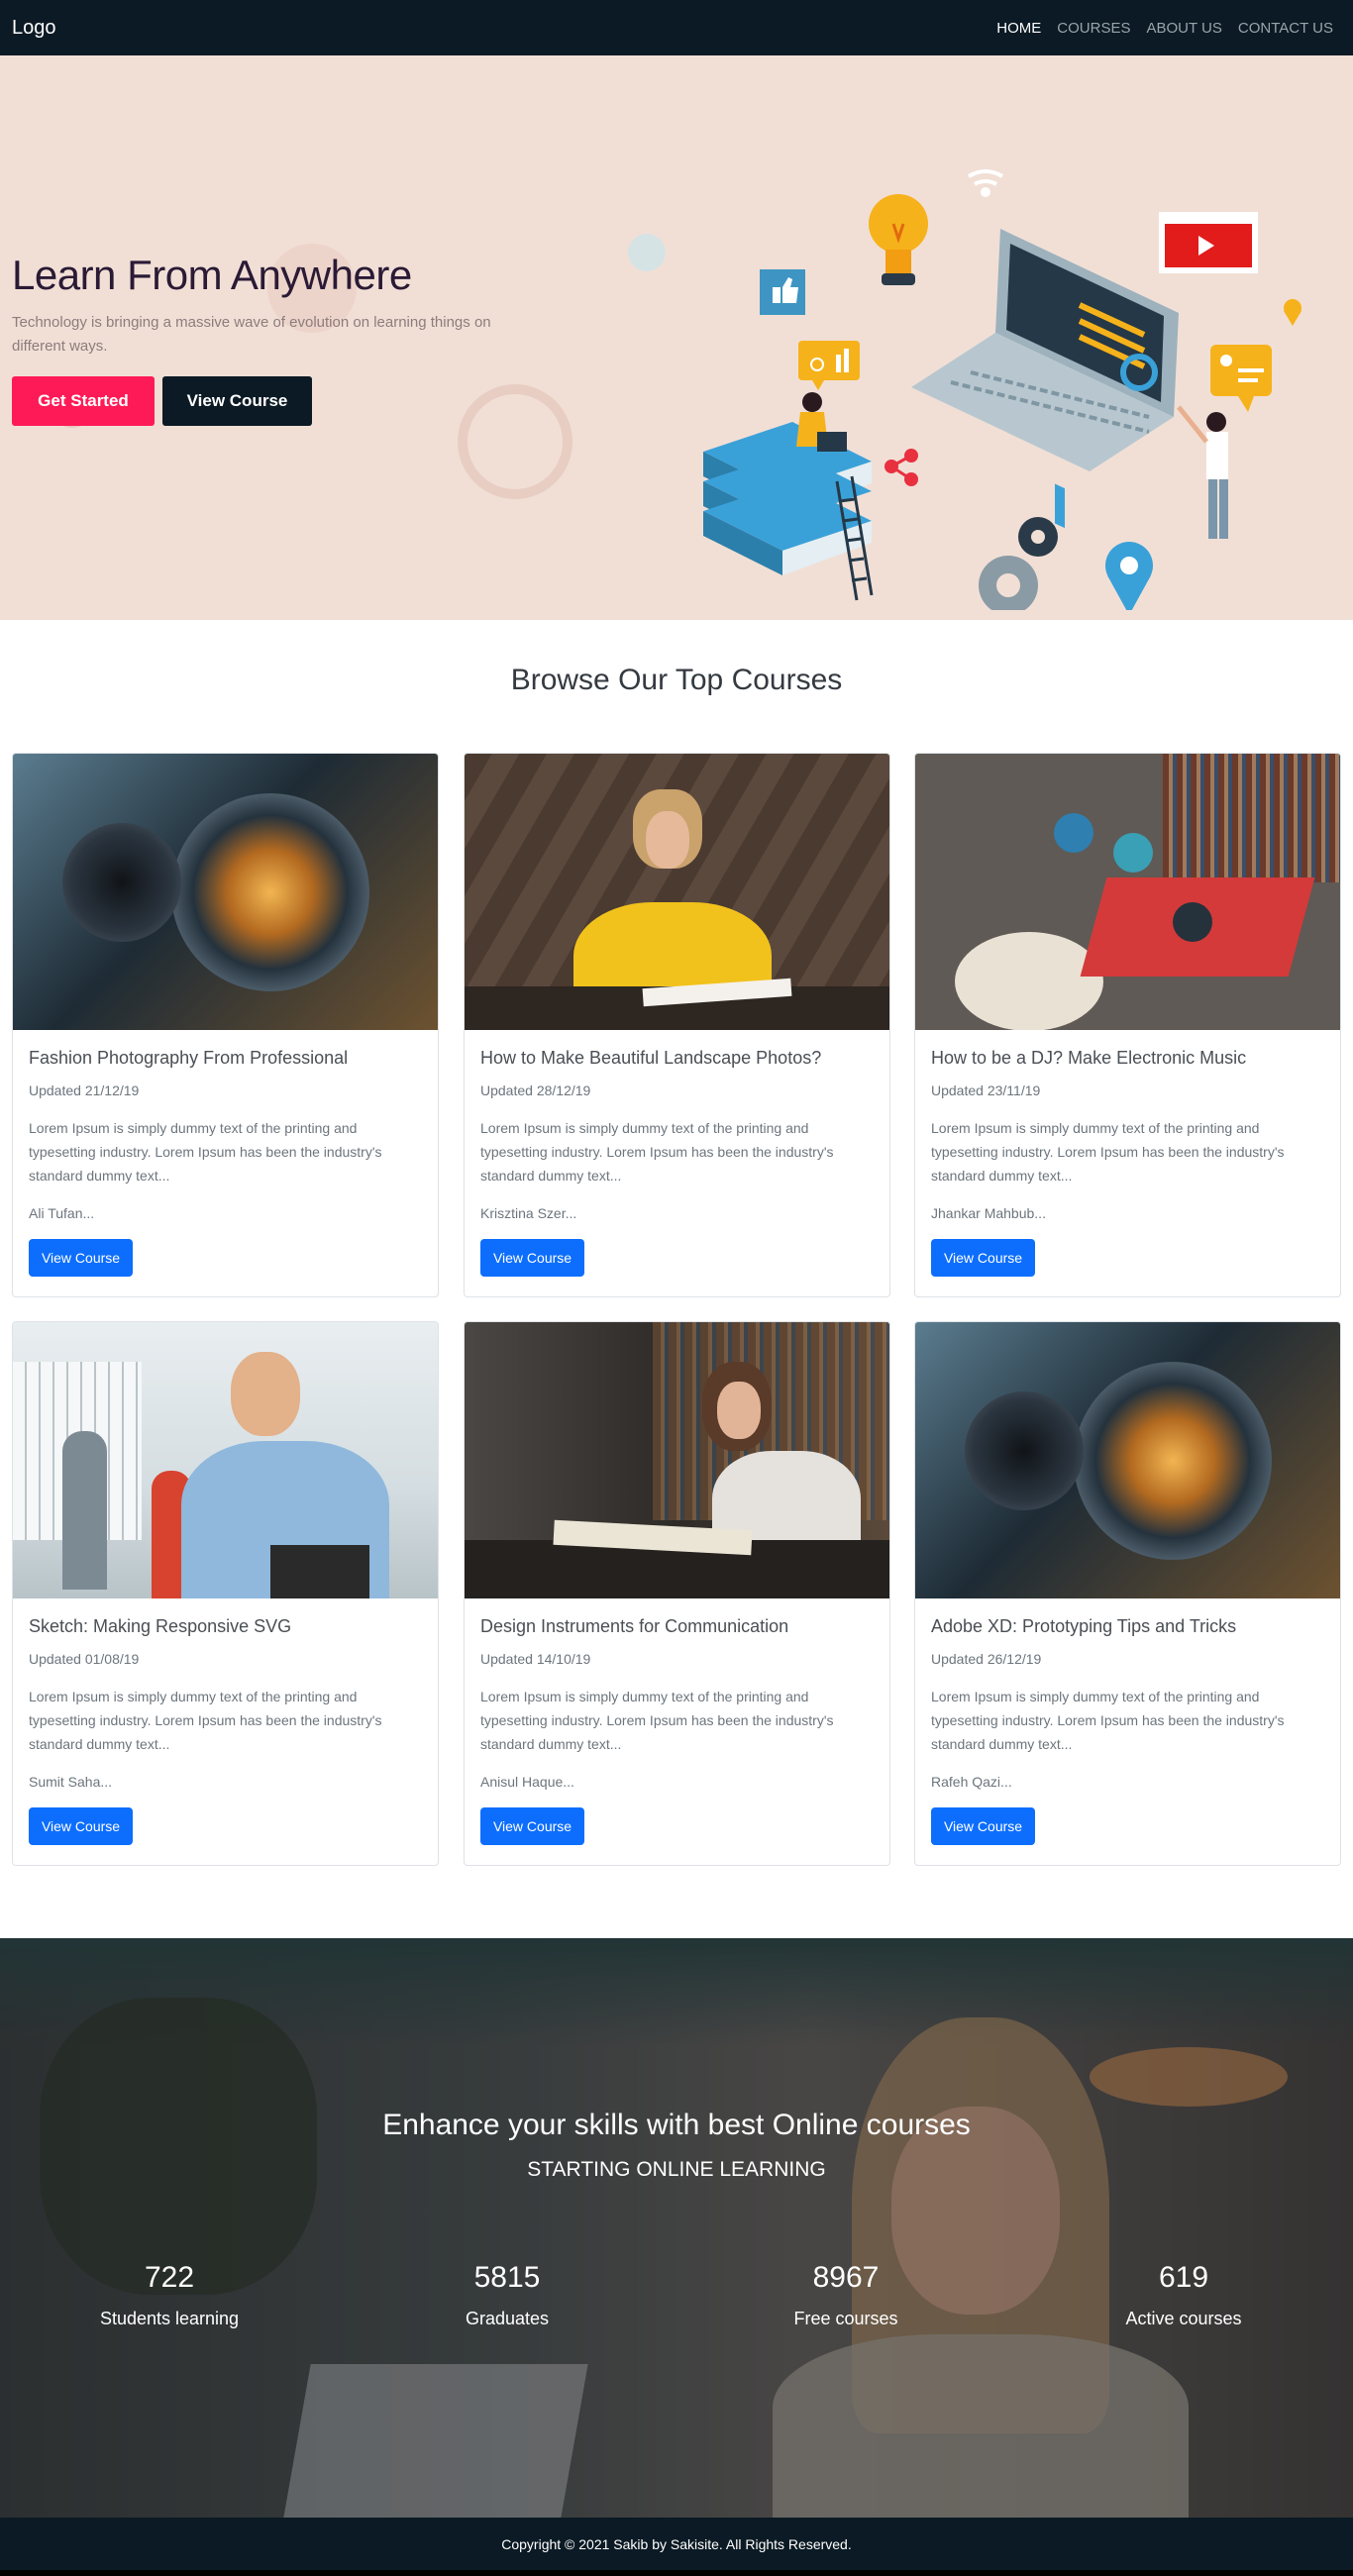  I want to click on course-updated: Updated 21/12/19, so click(84, 1090).